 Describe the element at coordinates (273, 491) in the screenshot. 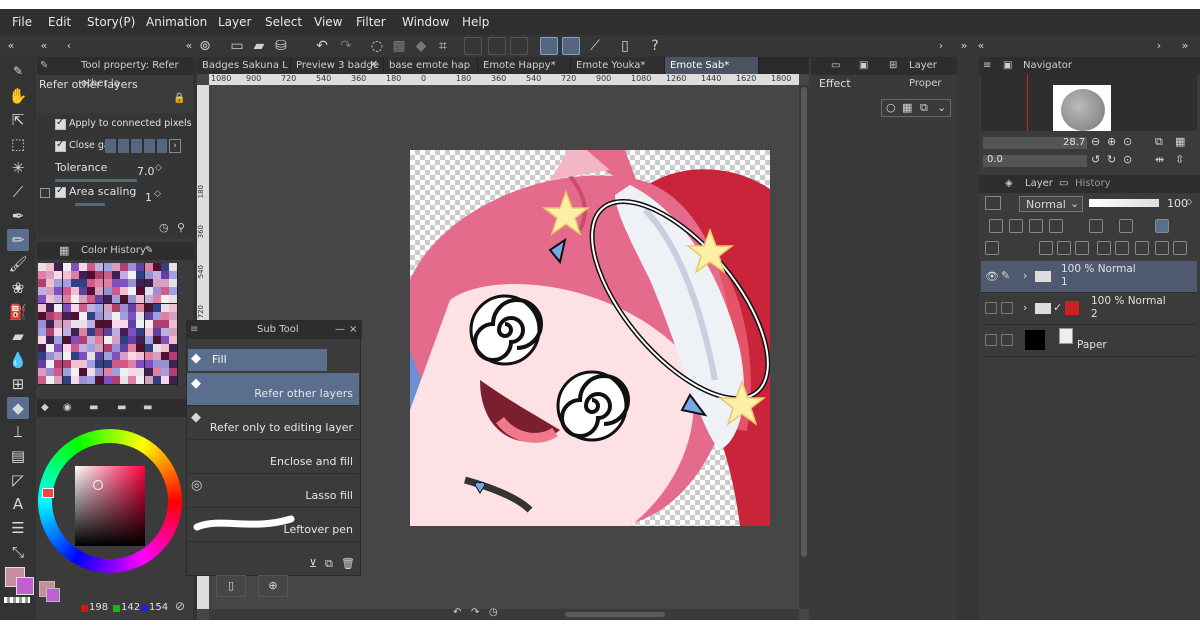

I see `sub-tool-lasso-fill: ◎ Lasso fill` at that location.